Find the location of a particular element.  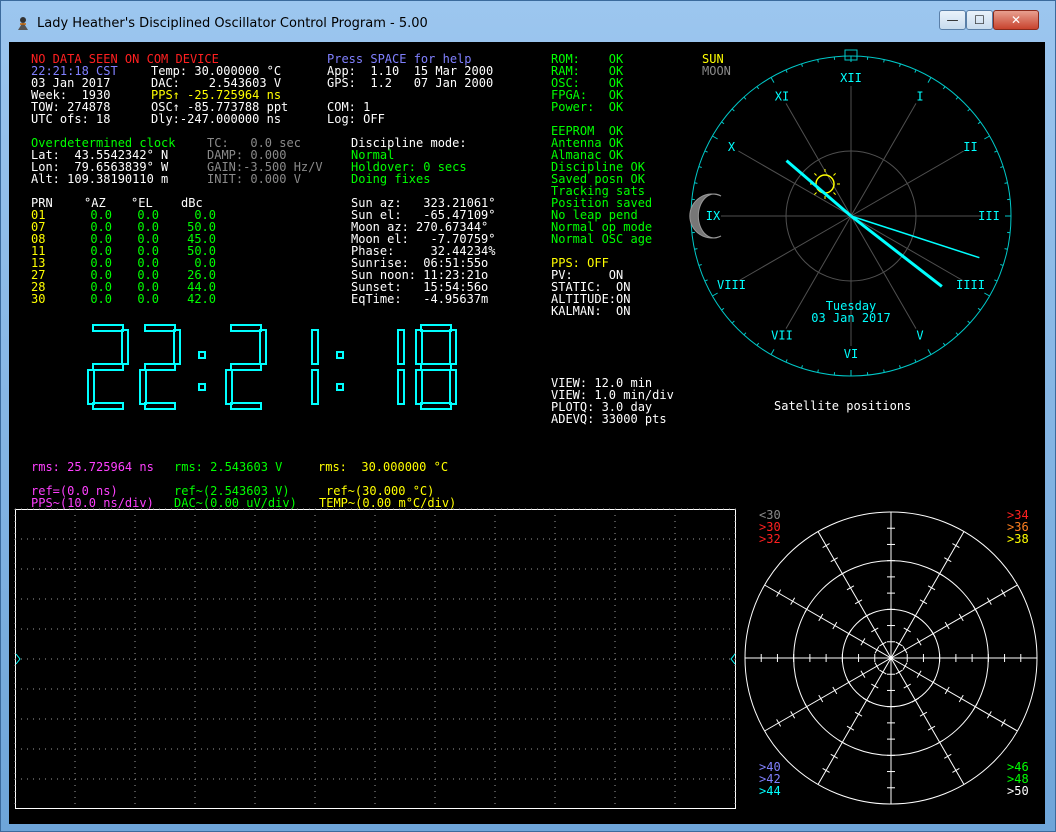

altitude: Alt: 109.38190110 m is located at coordinates (100, 179).